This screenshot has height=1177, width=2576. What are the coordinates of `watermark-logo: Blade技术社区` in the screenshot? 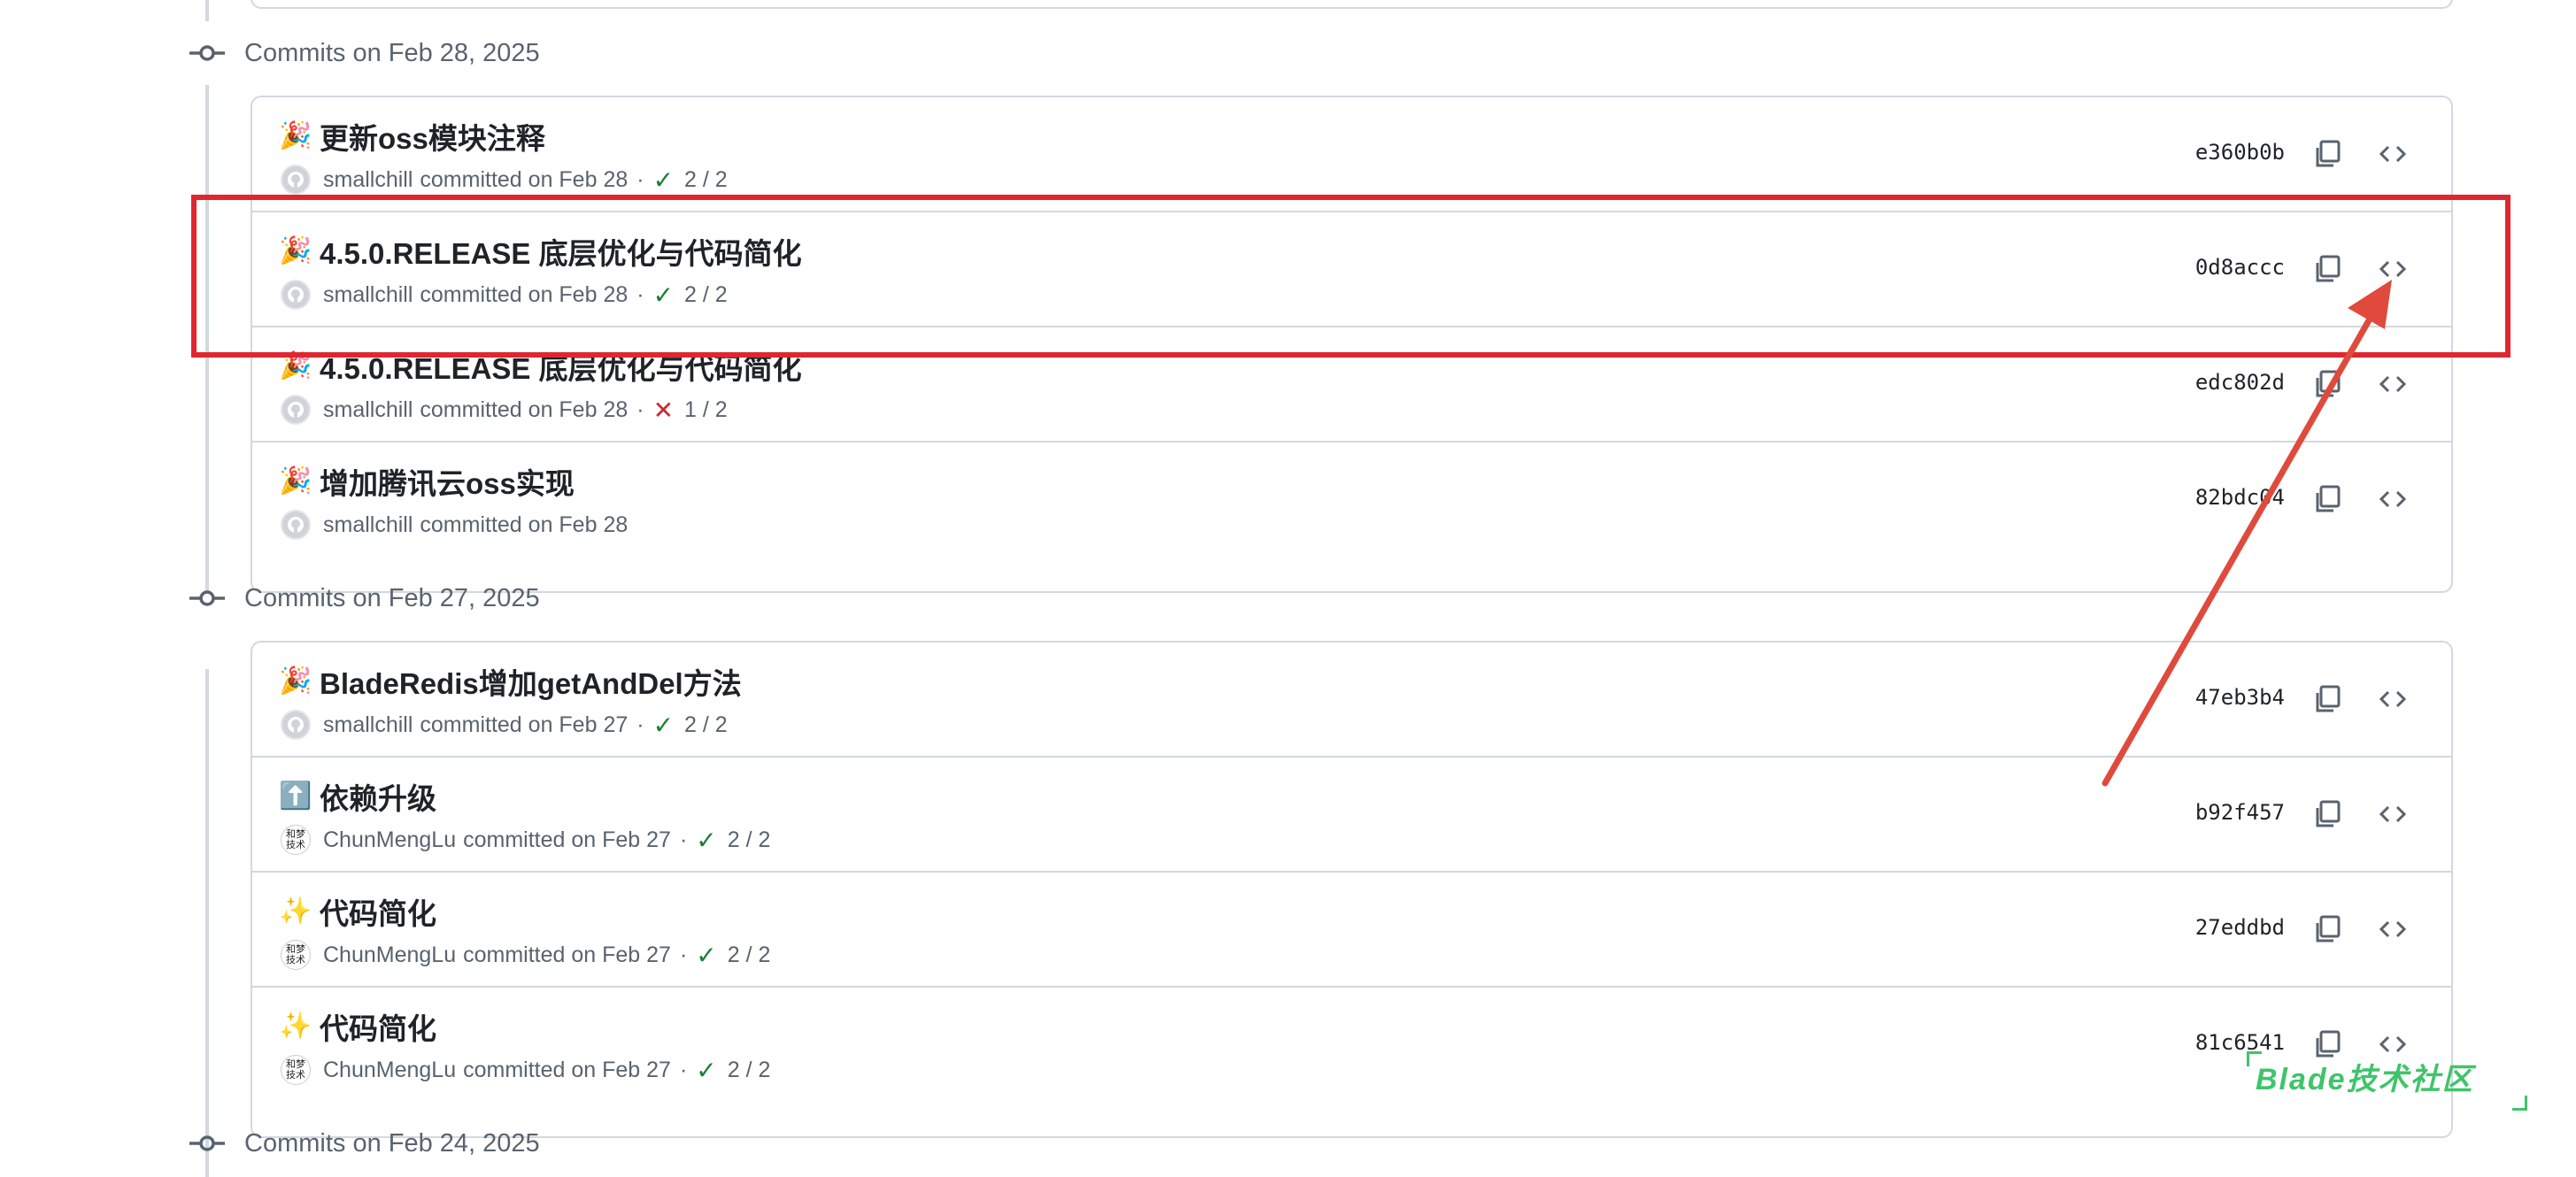 It's located at (2365, 1079).